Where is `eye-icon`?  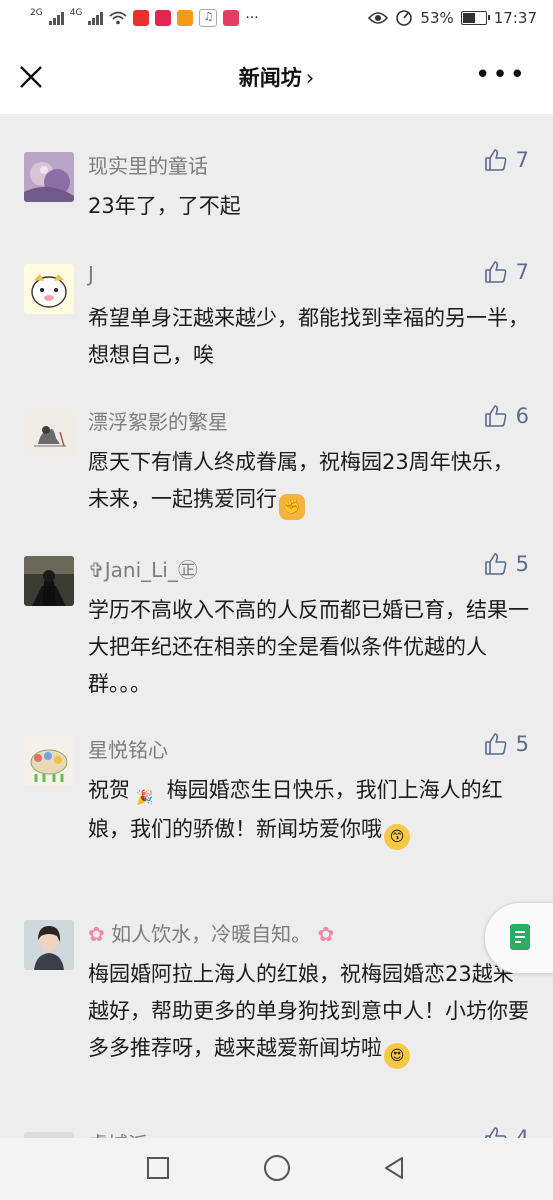
eye-icon is located at coordinates (378, 18).